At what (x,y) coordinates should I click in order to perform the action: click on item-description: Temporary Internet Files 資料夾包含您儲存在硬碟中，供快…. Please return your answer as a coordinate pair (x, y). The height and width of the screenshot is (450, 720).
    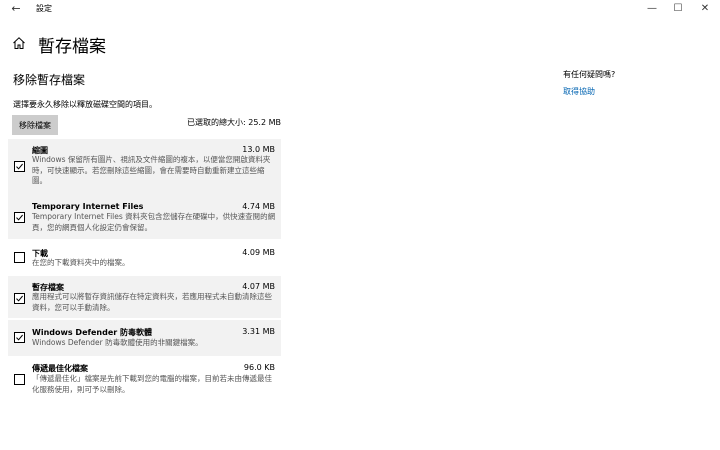
    Looking at the image, I should click on (154, 222).